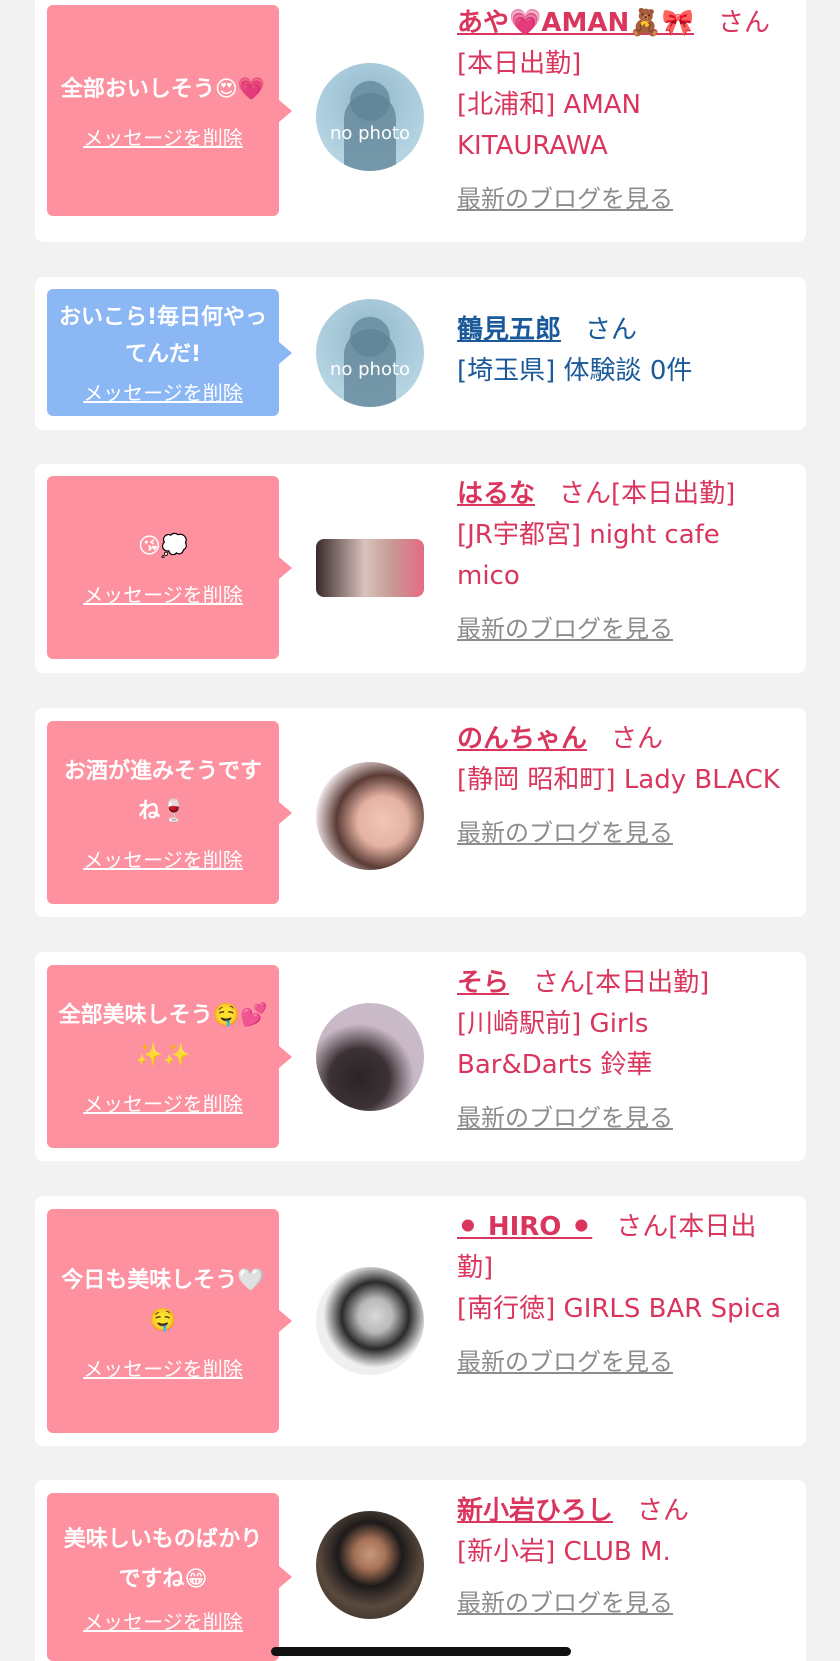 Image resolution: width=840 pixels, height=1661 pixels. Describe the element at coordinates (524, 1227) in the screenshot. I see `cast-name-link: ⚫ HIRO ⚫` at that location.